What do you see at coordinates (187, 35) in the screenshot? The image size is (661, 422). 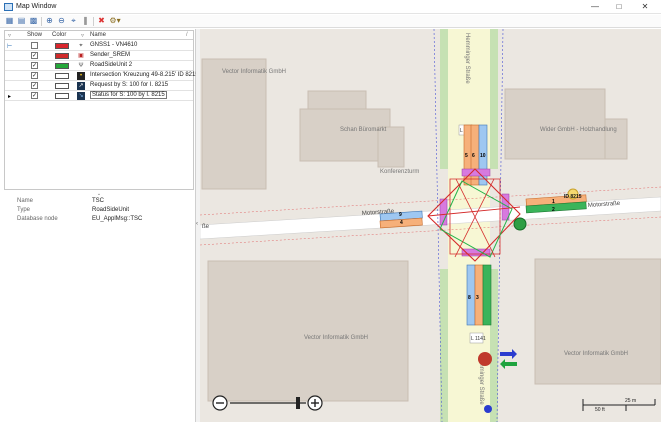 I see `column-edit-icon: /` at bounding box center [187, 35].